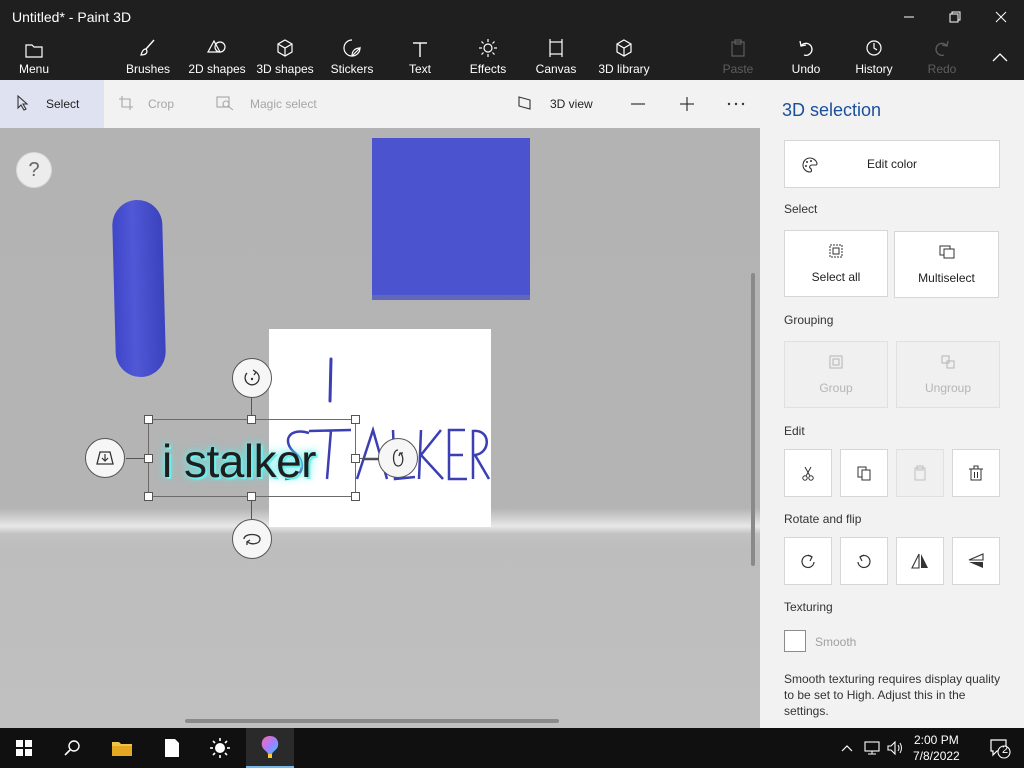  Describe the element at coordinates (976, 473) in the screenshot. I see `delete-button` at that location.